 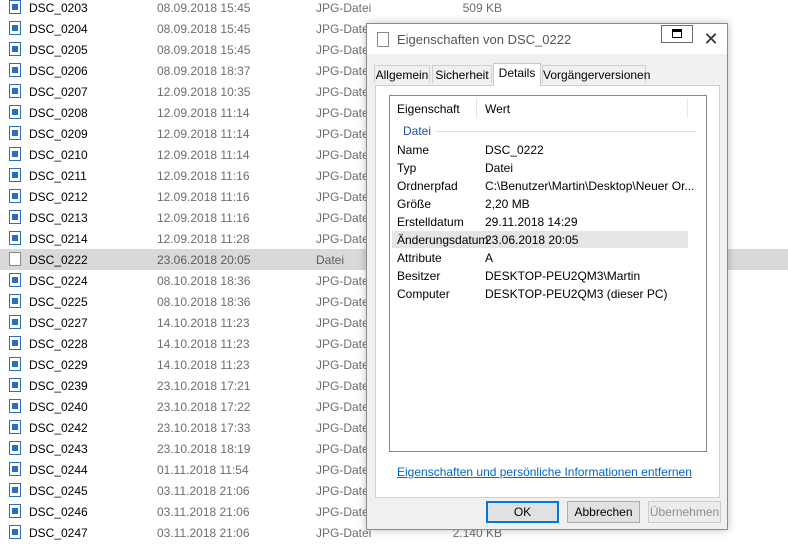 I want to click on property-row: Besitzer DESKTOP-PEU2QM3\Martin, so click(x=540, y=275).